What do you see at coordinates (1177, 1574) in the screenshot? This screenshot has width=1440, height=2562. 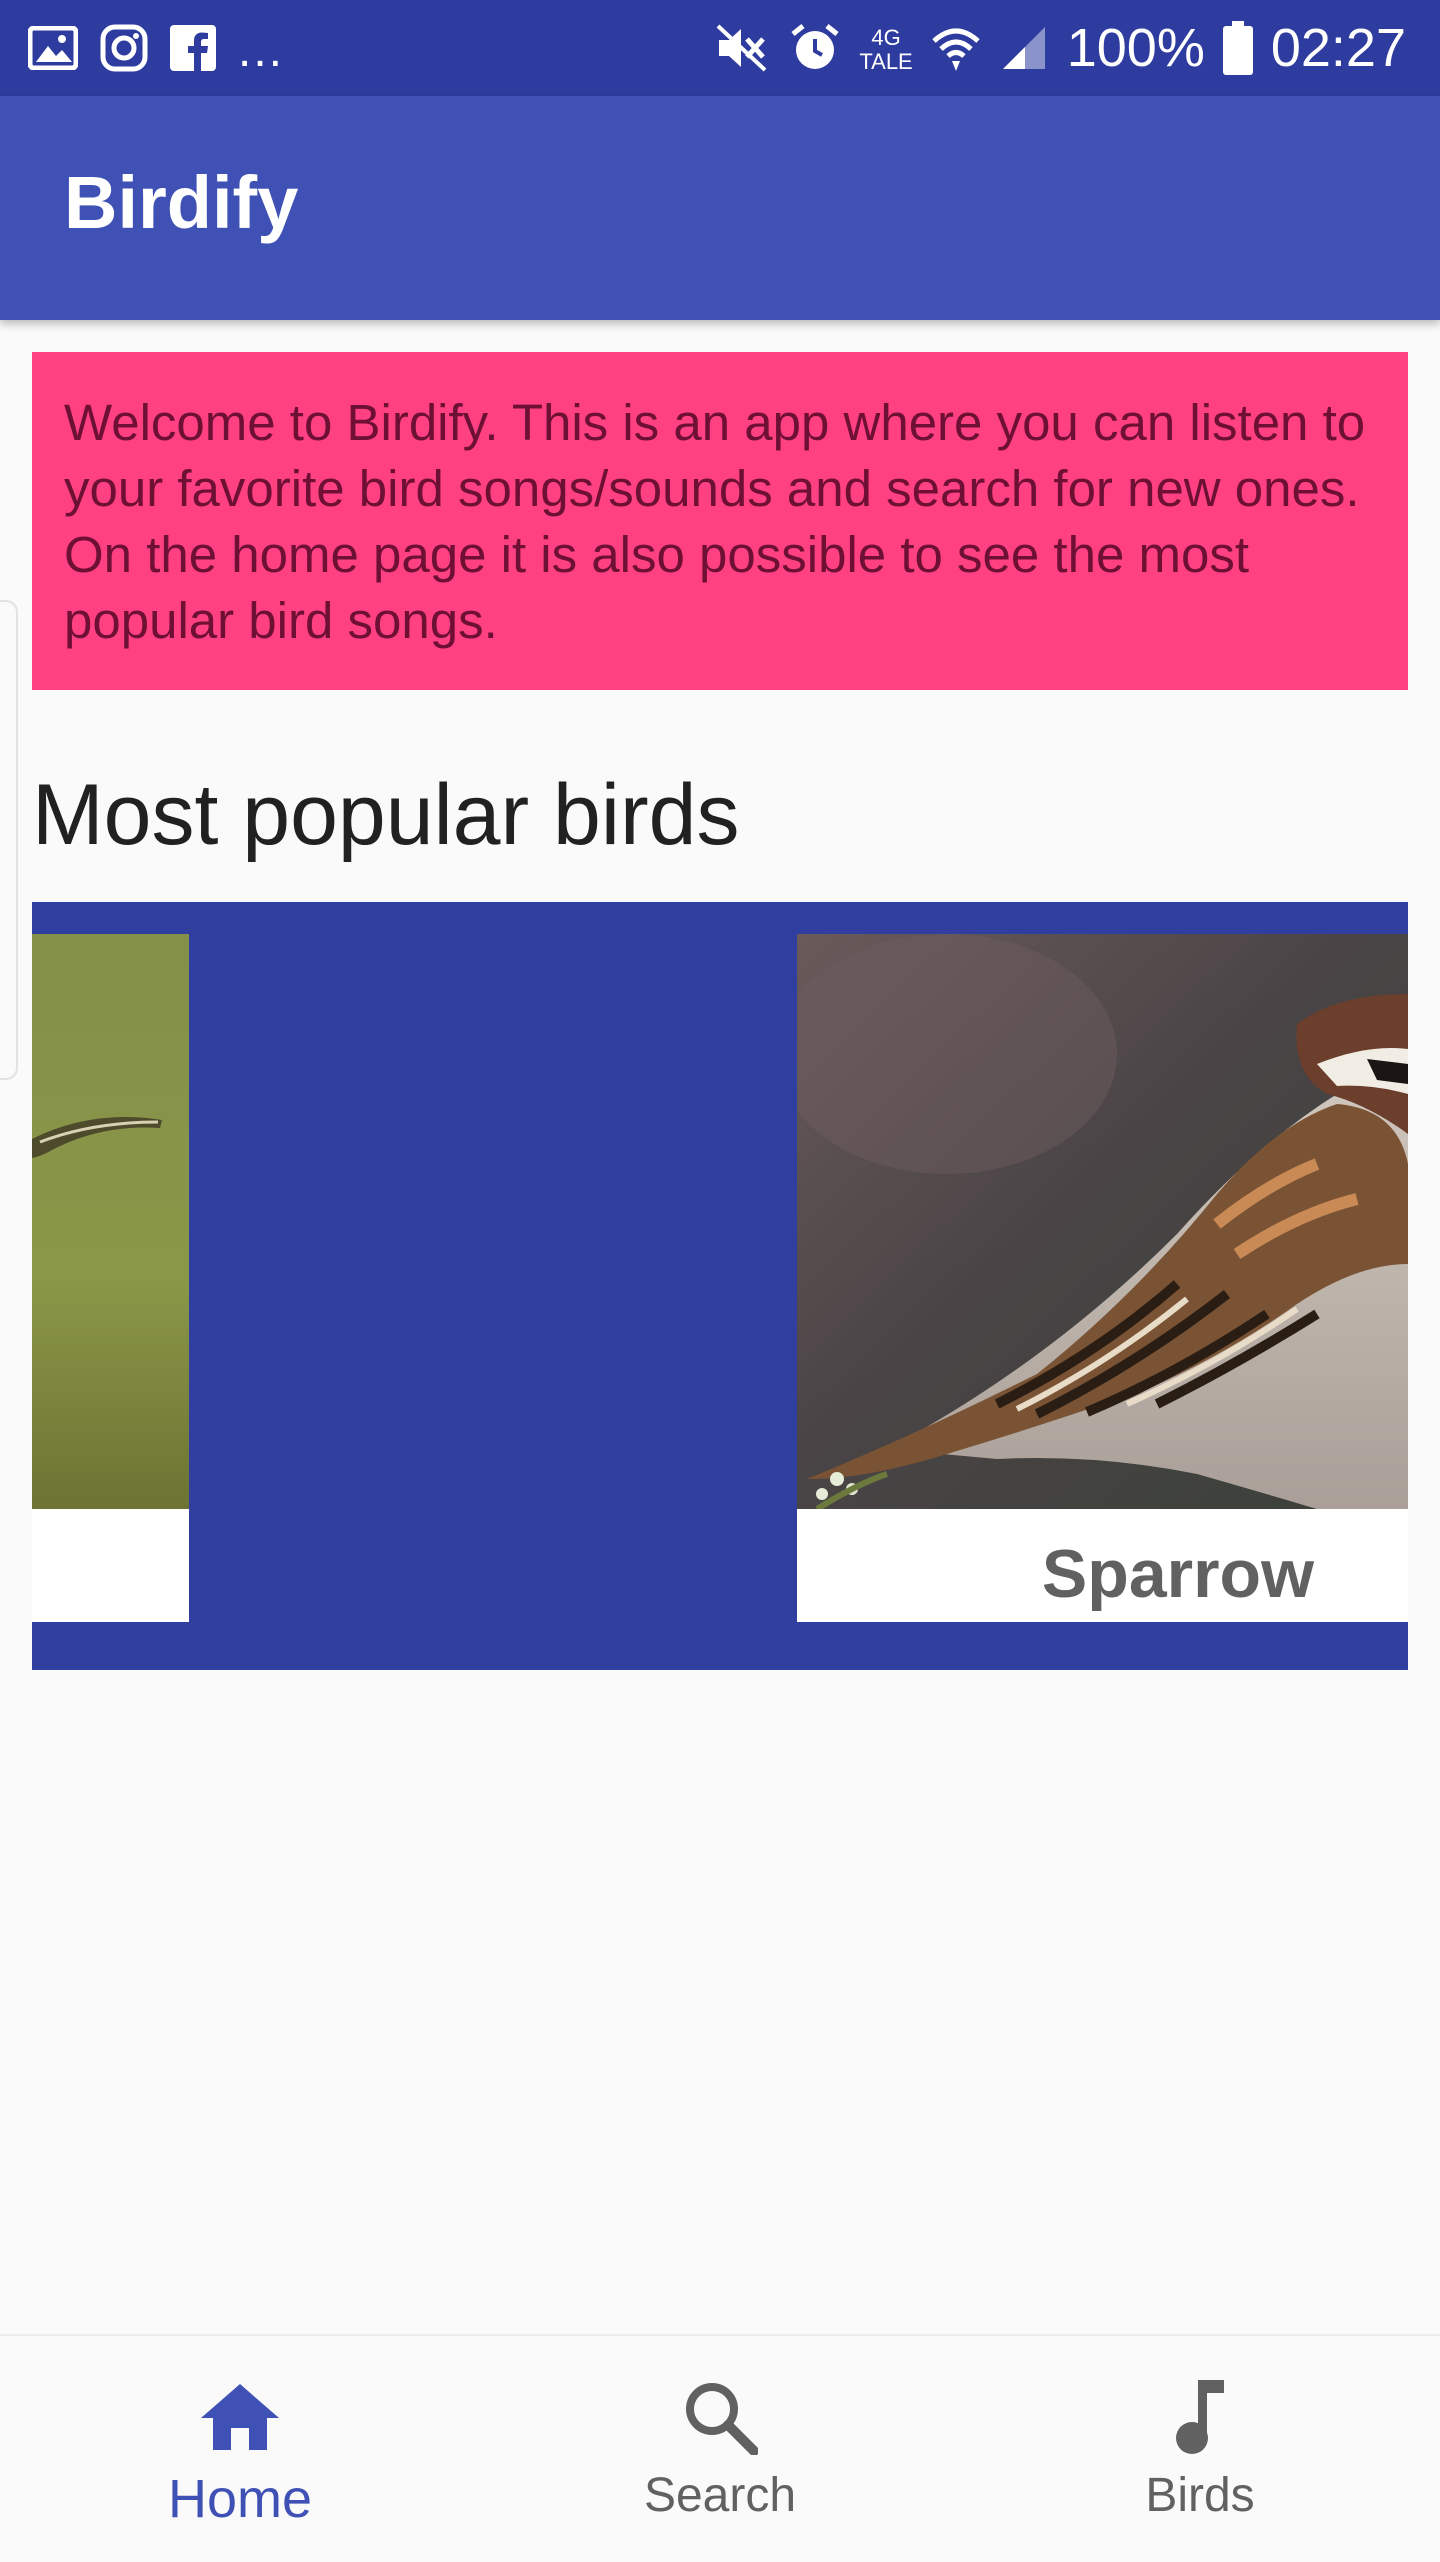 I see `bird-name: Sparrow` at bounding box center [1177, 1574].